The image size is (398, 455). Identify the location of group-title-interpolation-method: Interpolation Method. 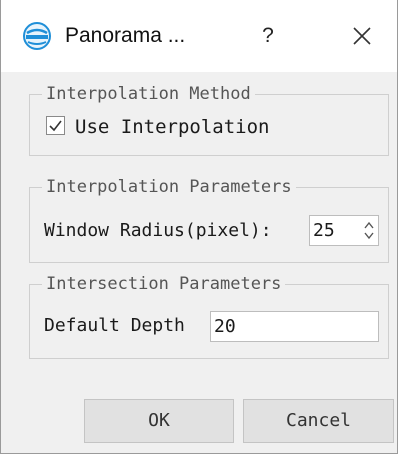
(148, 94).